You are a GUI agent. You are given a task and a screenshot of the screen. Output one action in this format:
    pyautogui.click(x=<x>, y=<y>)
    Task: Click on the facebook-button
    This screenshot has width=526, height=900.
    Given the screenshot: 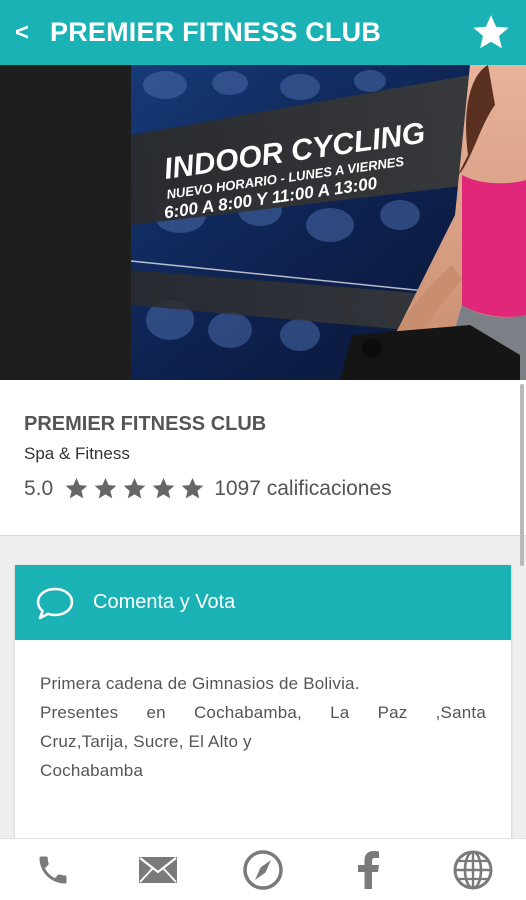 What is the action you would take?
    pyautogui.click(x=368, y=870)
    